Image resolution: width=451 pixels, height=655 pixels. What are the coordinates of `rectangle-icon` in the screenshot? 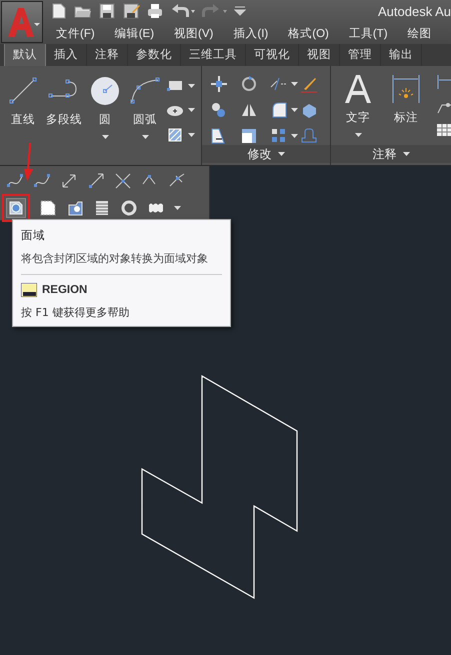 It's located at (175, 86).